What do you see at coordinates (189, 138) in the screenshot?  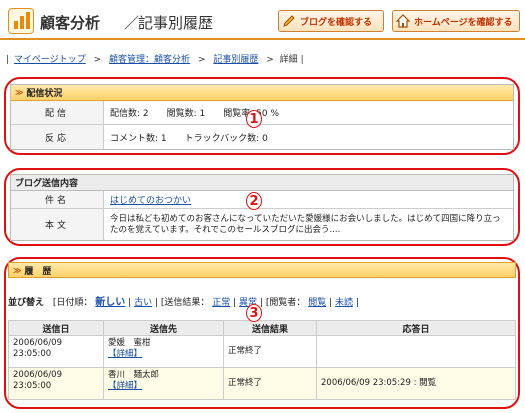 I see `reaction-counts: コメント数: 1 トラックバック数: 0` at bounding box center [189, 138].